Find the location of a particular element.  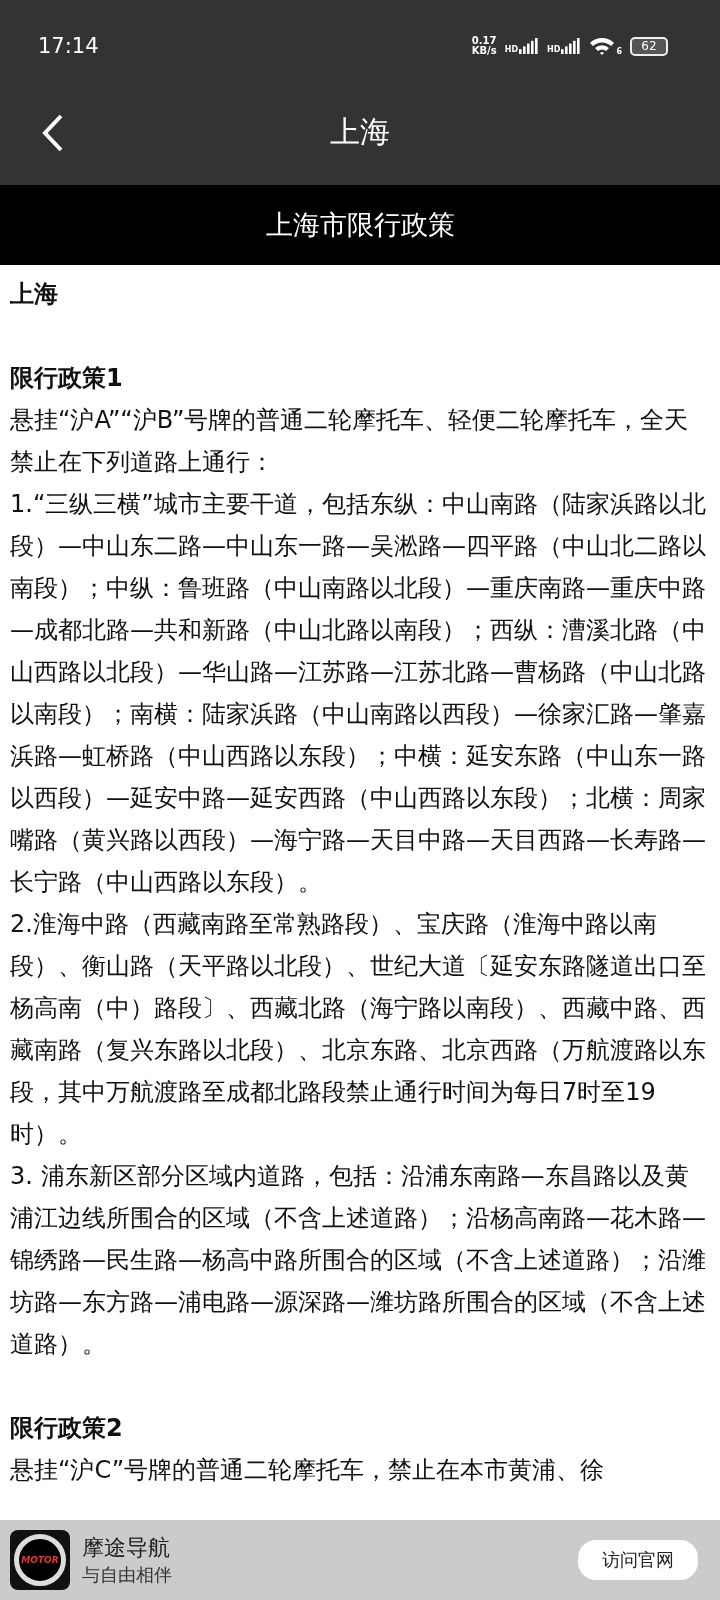

policy-paragraph: 2.淮海中路（西藏南路至常熟路段）、宝庆路（淮海中路以南段）、衡山路（天平路以北段）、世纪大道〔延安东路隧道出口至杨高南（中）路段〕、西藏北路（海宁路以南段）、西藏中路、西藏南路（复兴东路以北段）、北京东路、北京西路（万航渡路以东段，其中万航渡路至成都北路段禁止通行时间为每日7时至19时）。 is located at coordinates (358, 1029).